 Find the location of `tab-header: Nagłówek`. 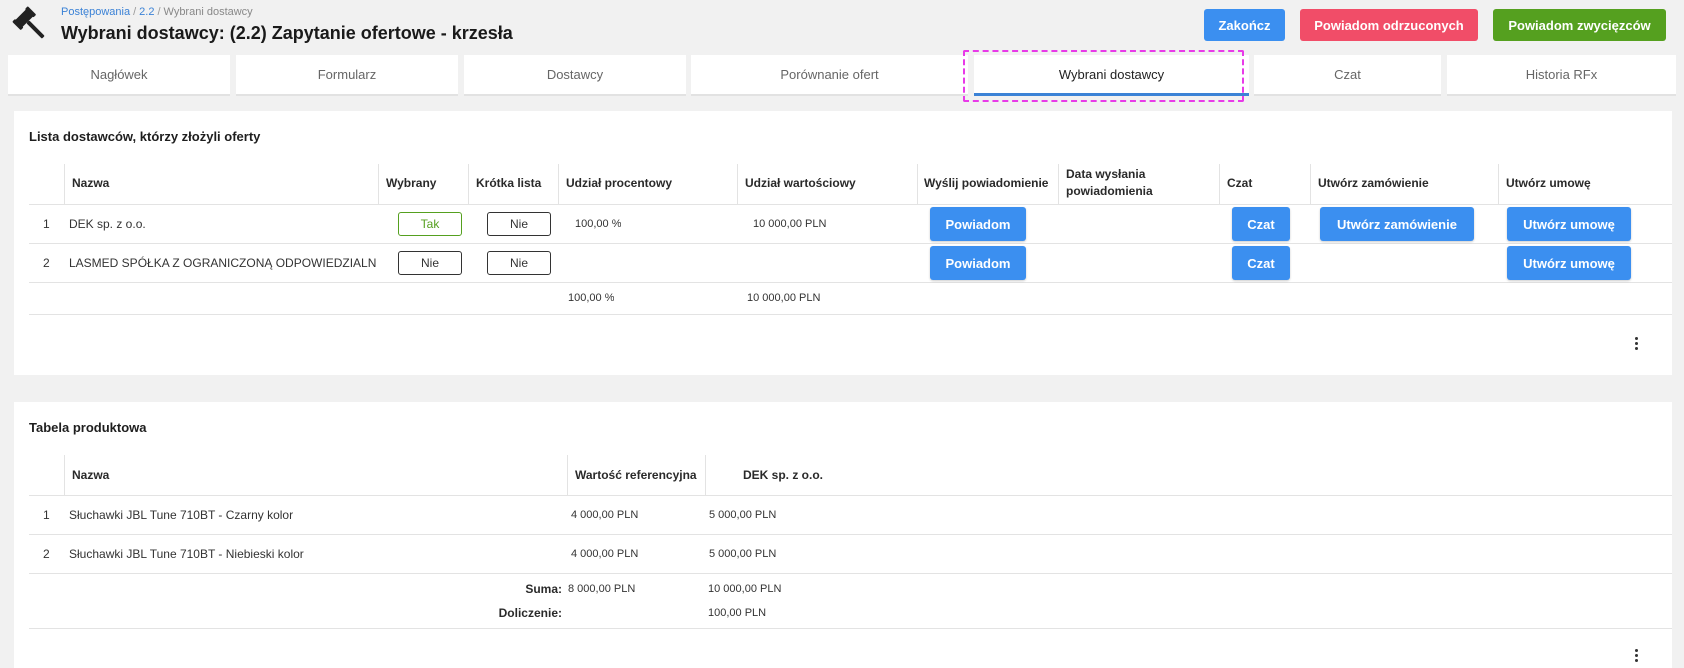

tab-header: Nagłówek is located at coordinates (119, 75).